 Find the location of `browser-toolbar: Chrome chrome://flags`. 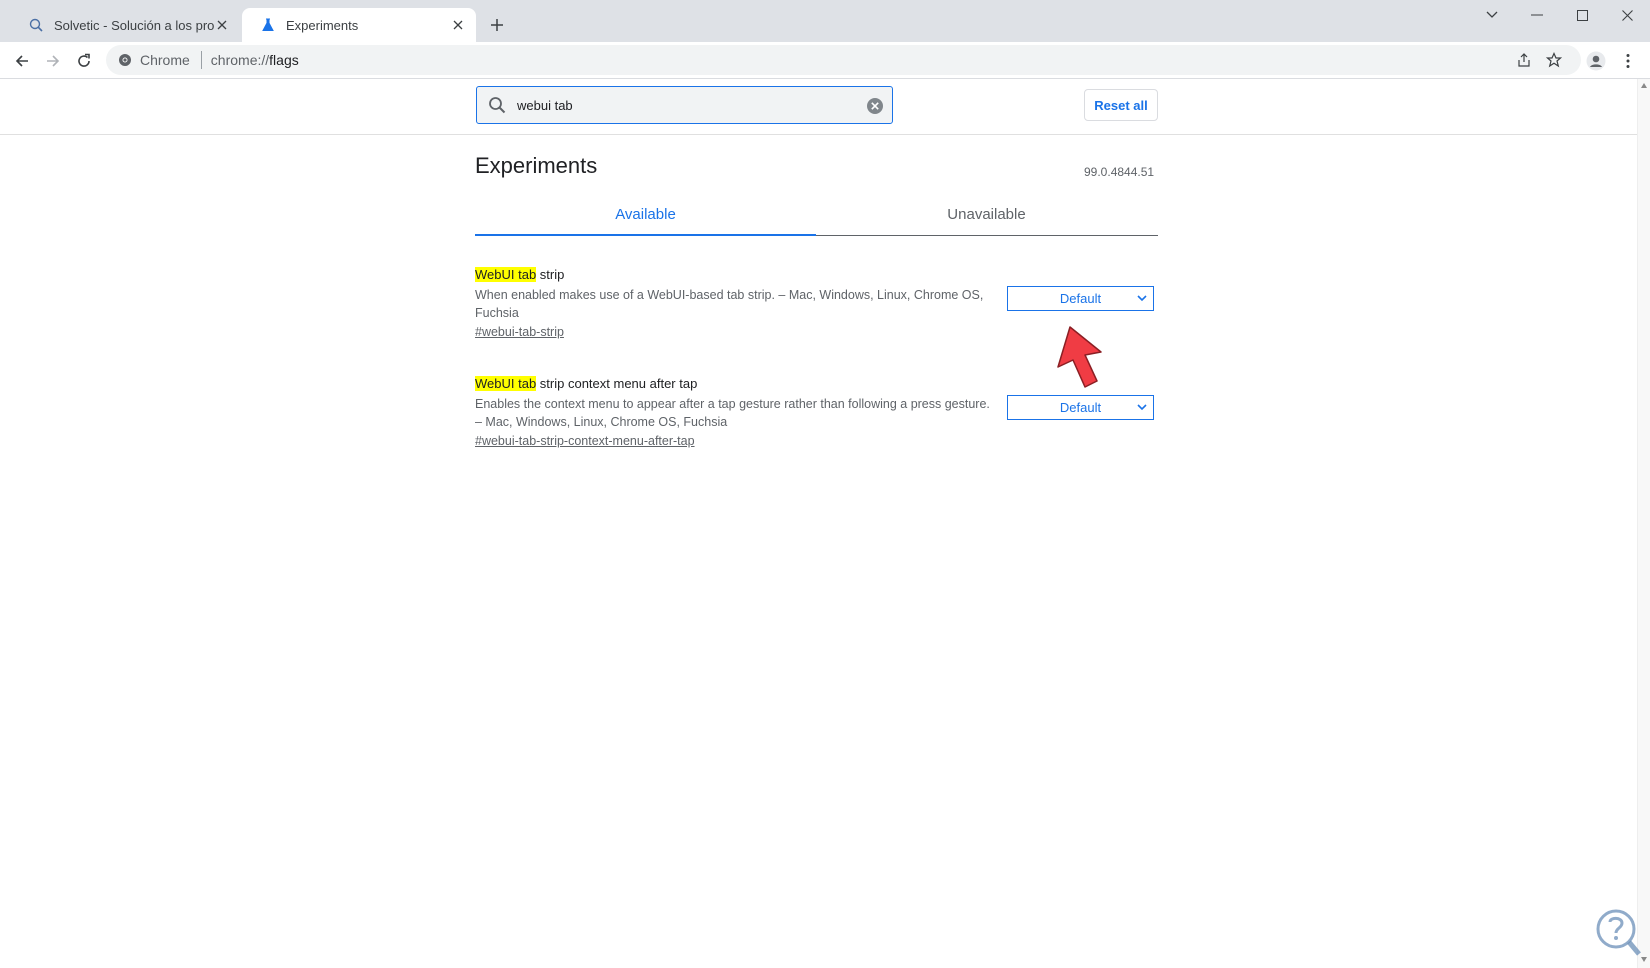

browser-toolbar: Chrome chrome://flags is located at coordinates (825, 60).